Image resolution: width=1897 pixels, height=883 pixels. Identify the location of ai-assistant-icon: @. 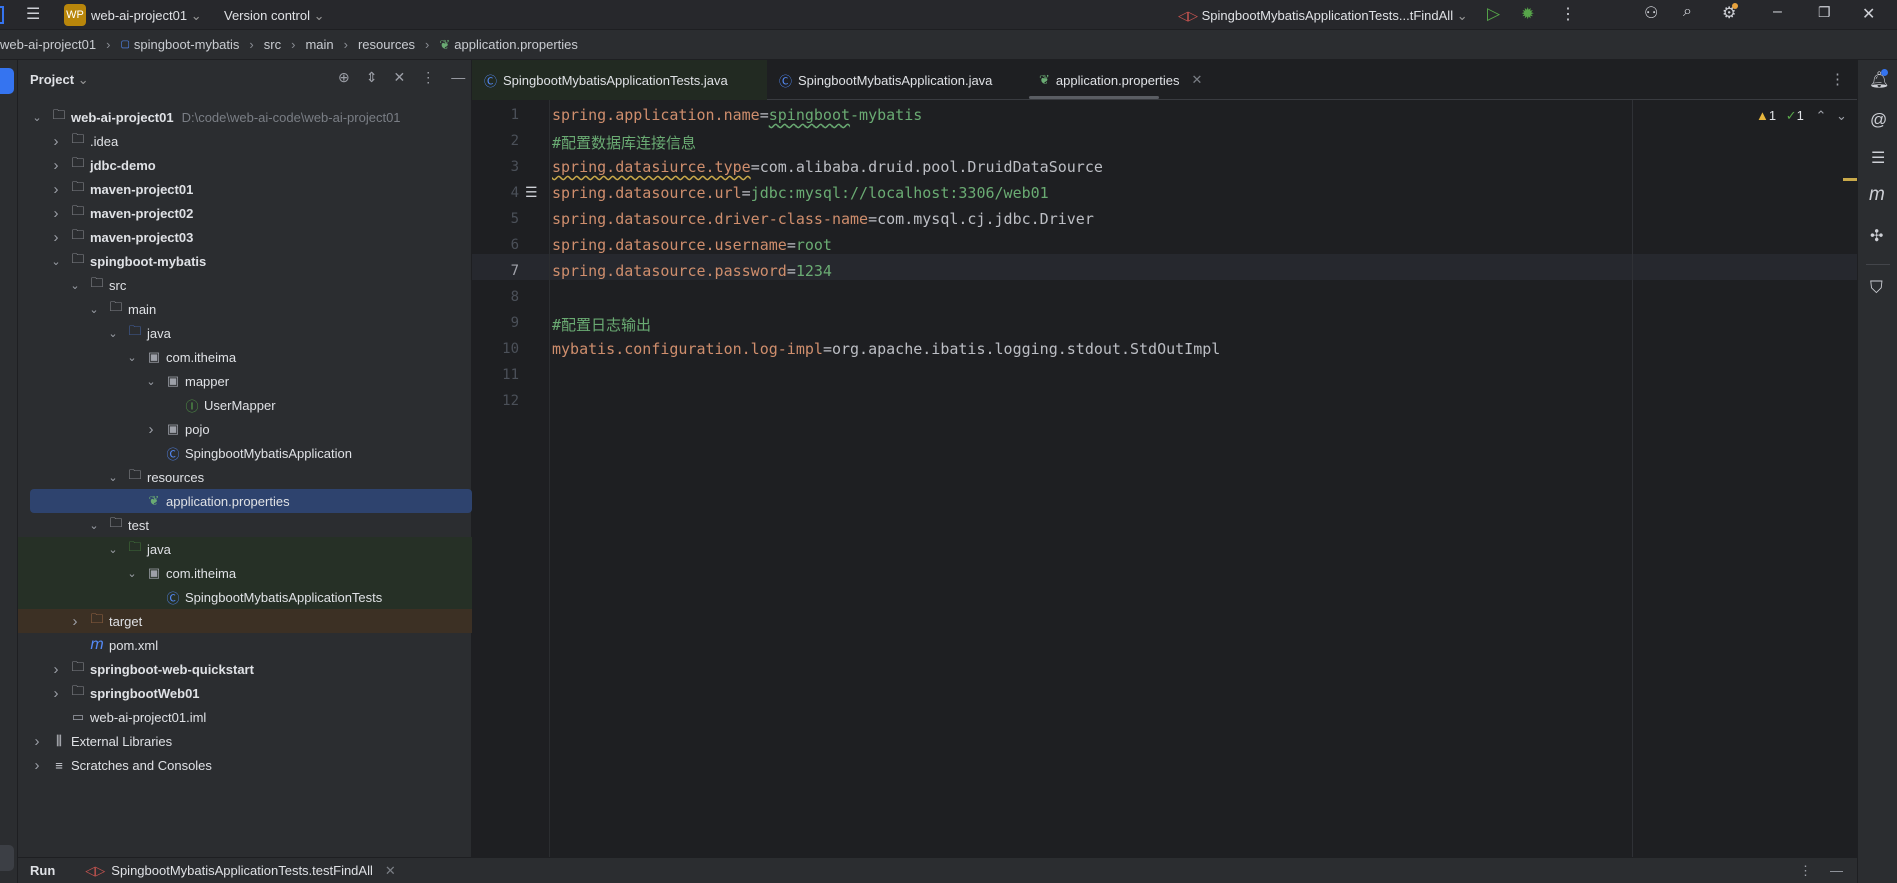
(1878, 120).